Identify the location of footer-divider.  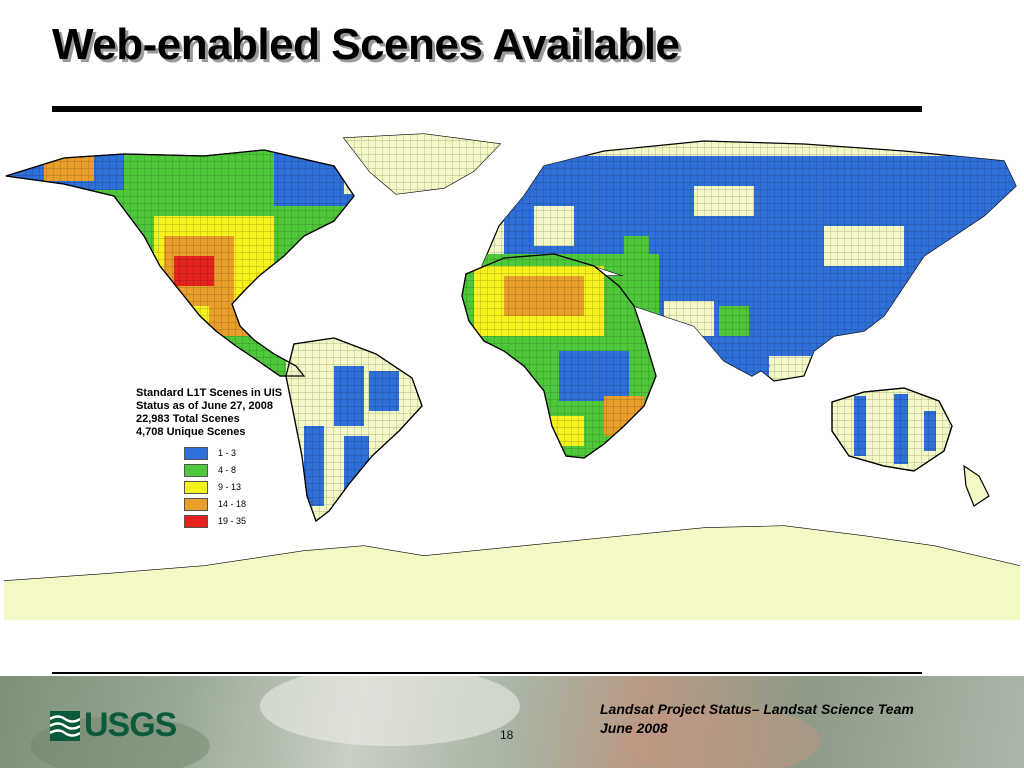
(487, 673).